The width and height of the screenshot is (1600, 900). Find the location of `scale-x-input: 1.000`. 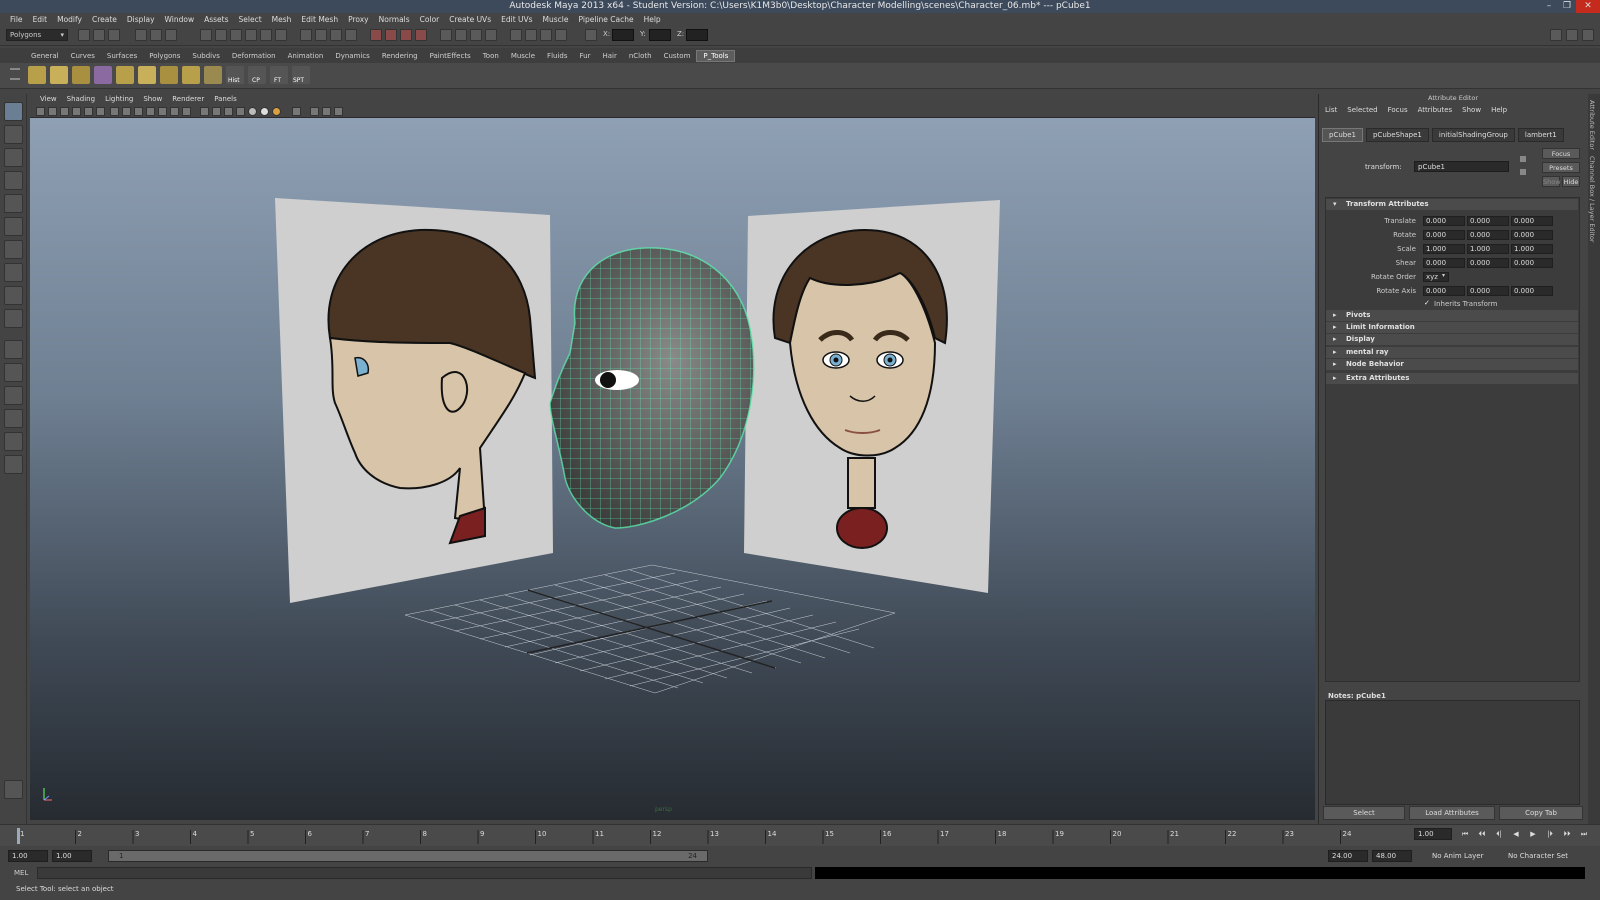

scale-x-input: 1.000 is located at coordinates (1444, 249).